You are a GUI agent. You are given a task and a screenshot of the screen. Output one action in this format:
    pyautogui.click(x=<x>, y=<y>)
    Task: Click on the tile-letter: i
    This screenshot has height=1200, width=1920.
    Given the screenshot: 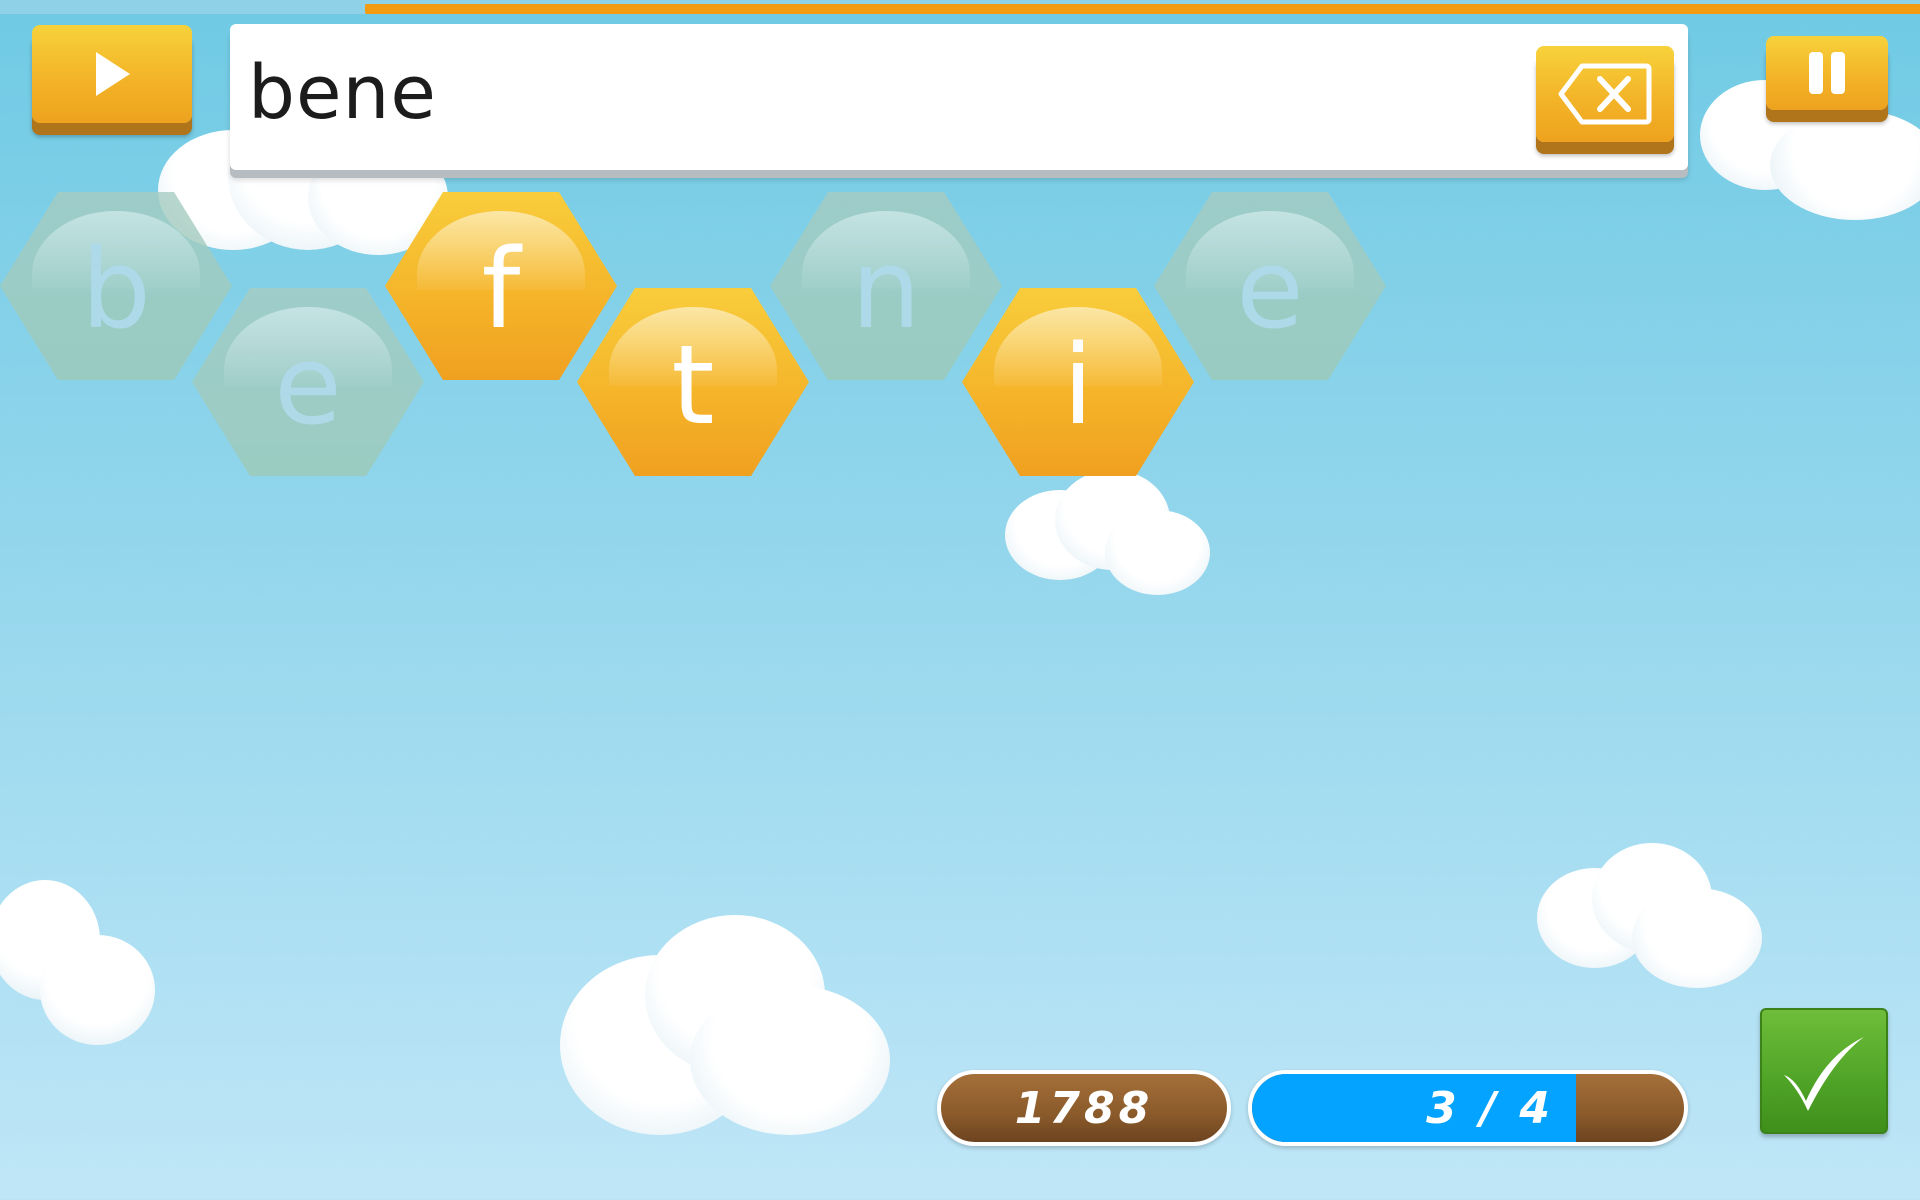 What is the action you would take?
    pyautogui.click(x=1078, y=385)
    